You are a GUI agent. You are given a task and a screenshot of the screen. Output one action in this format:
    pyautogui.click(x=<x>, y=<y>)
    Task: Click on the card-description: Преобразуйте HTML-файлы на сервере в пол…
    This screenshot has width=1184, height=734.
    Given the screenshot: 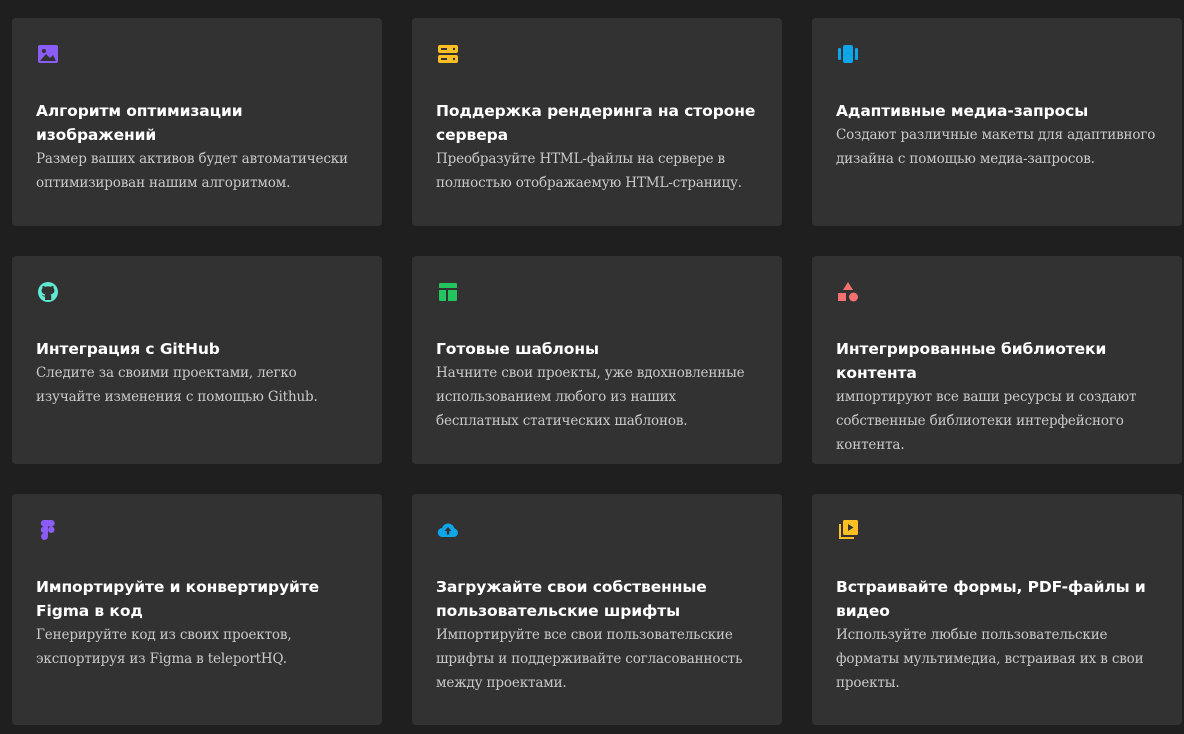 What is the action you would take?
    pyautogui.click(x=589, y=171)
    